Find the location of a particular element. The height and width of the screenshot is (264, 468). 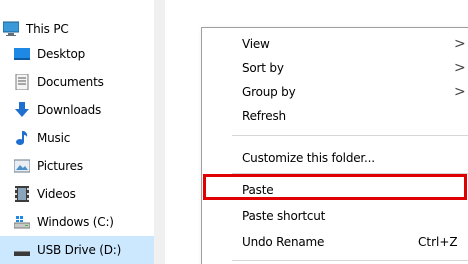

menu-item-label: Undo Rename is located at coordinates (283, 242).